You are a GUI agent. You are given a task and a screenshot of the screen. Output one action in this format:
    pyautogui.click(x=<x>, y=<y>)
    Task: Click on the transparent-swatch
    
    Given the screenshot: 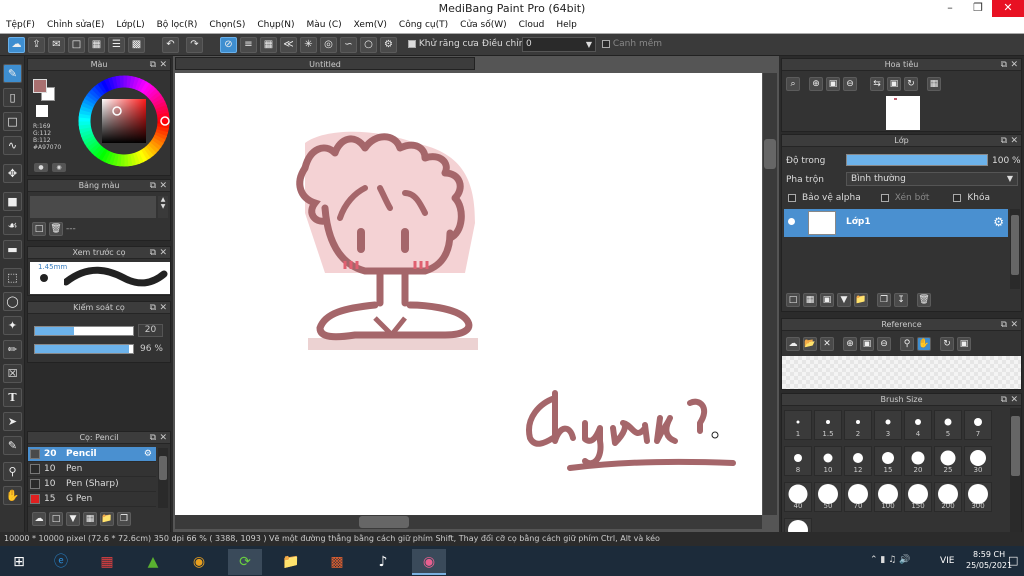 What is the action you would take?
    pyautogui.click(x=42, y=111)
    